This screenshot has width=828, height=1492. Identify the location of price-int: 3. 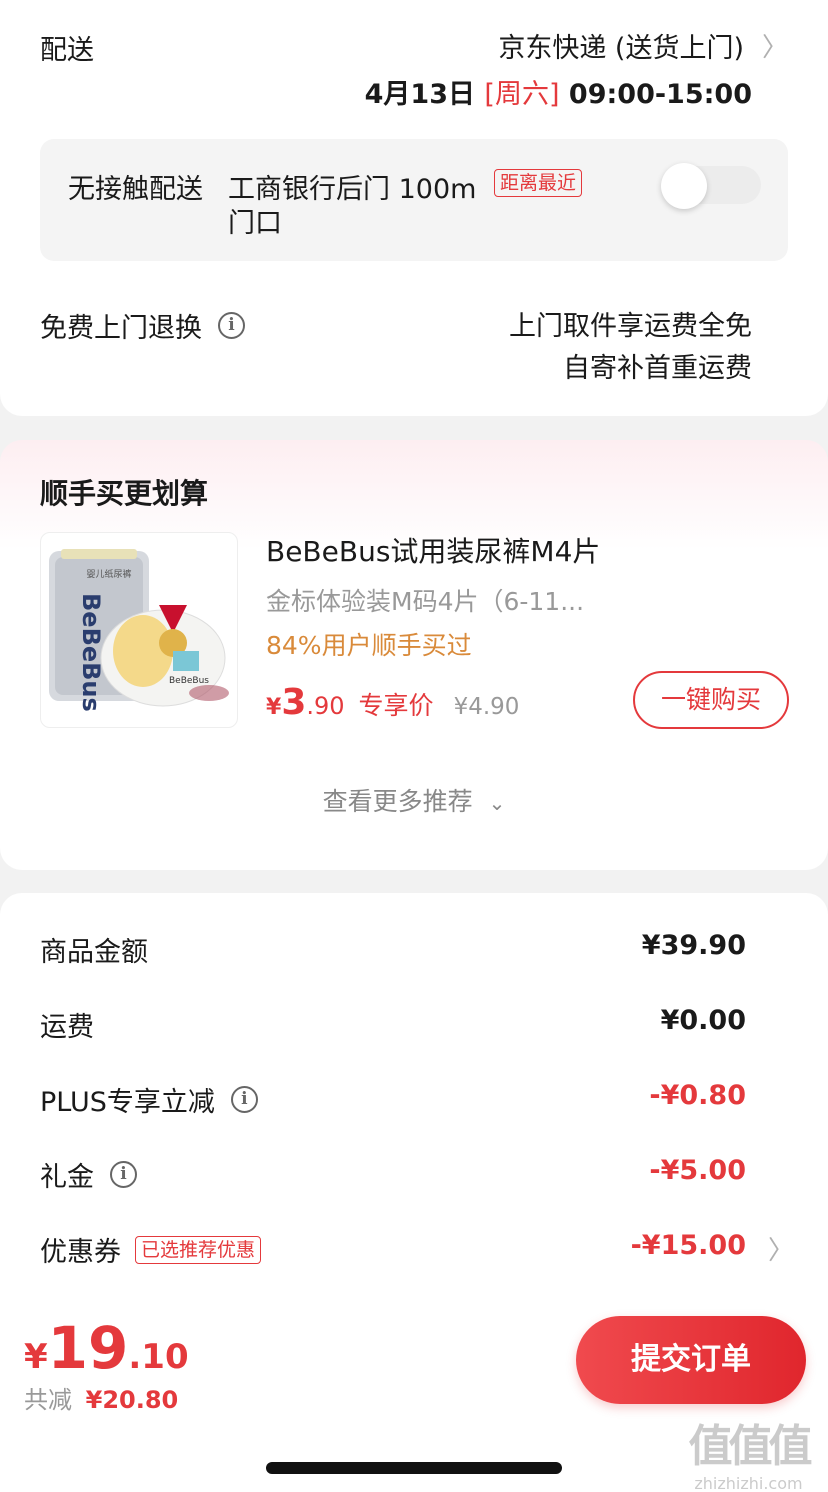
(294, 702).